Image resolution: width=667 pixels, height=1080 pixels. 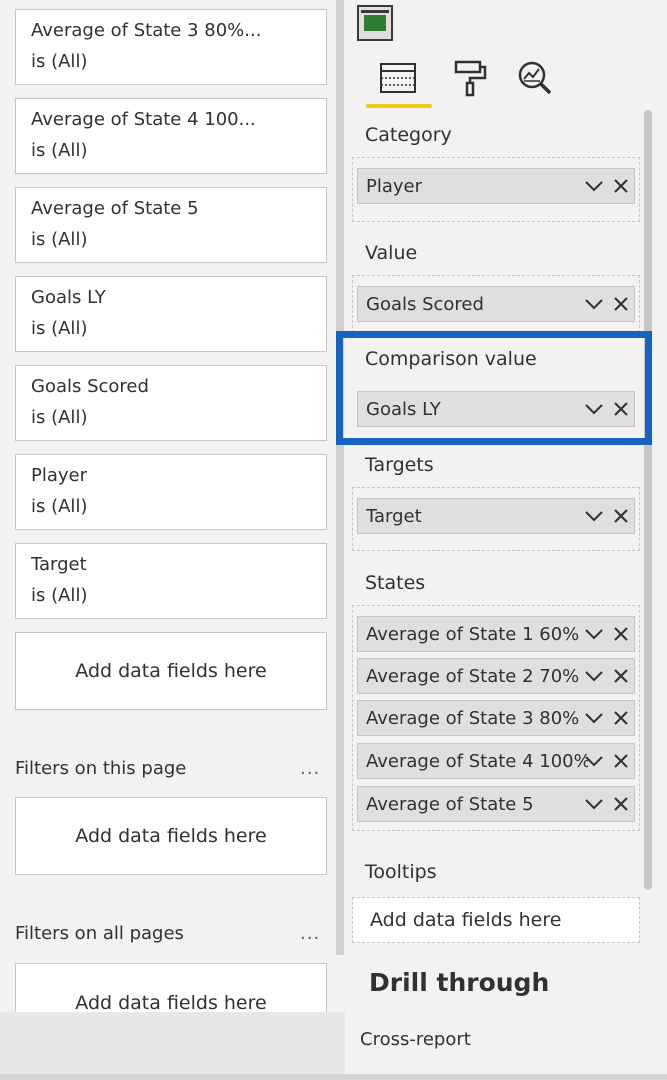 I want to click on filter-card-player: Player is (All), so click(x=171, y=492).